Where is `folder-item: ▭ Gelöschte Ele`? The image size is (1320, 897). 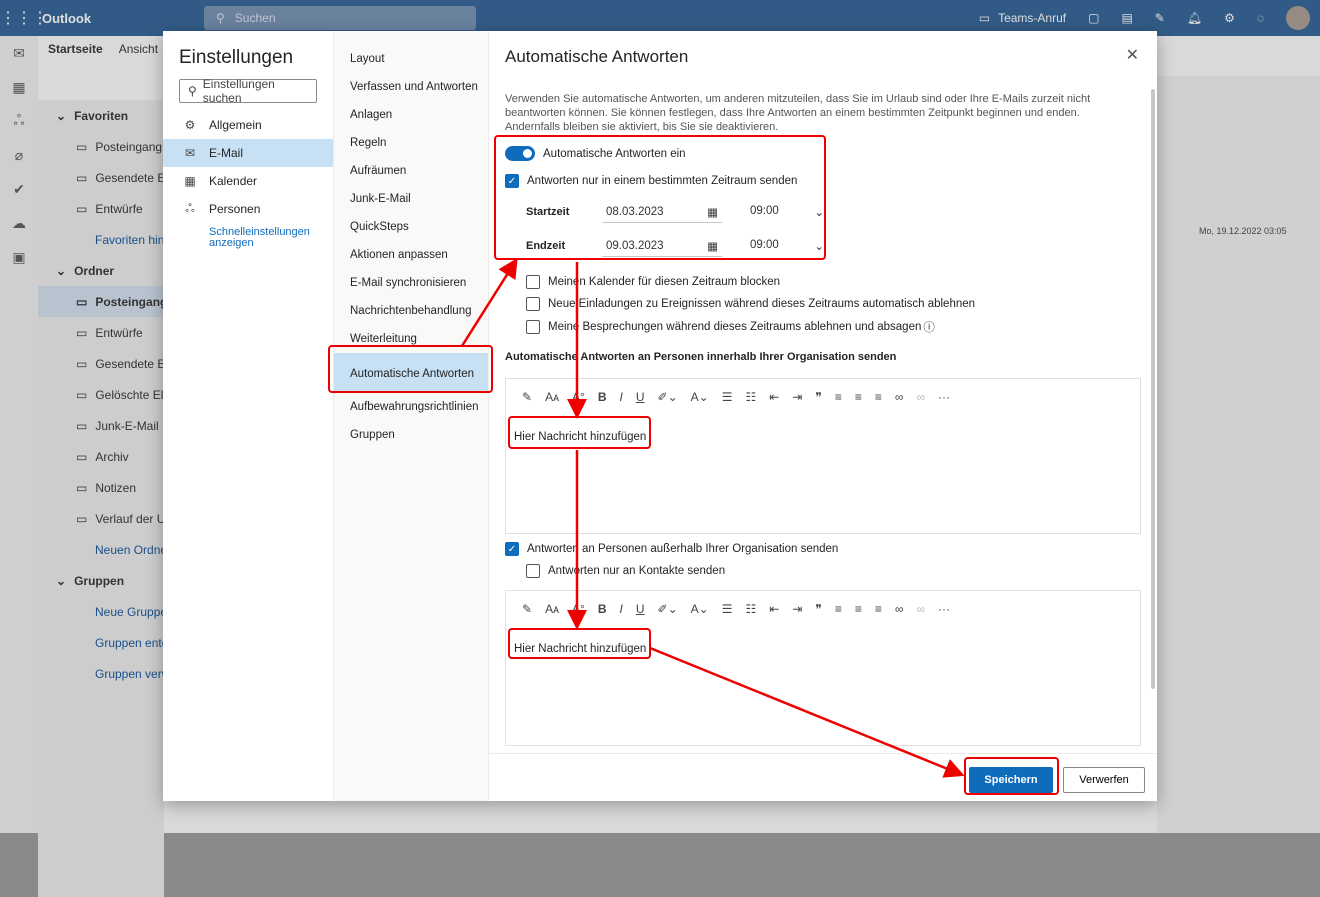 folder-item: ▭ Gelöschte Ele is located at coordinates (101, 394).